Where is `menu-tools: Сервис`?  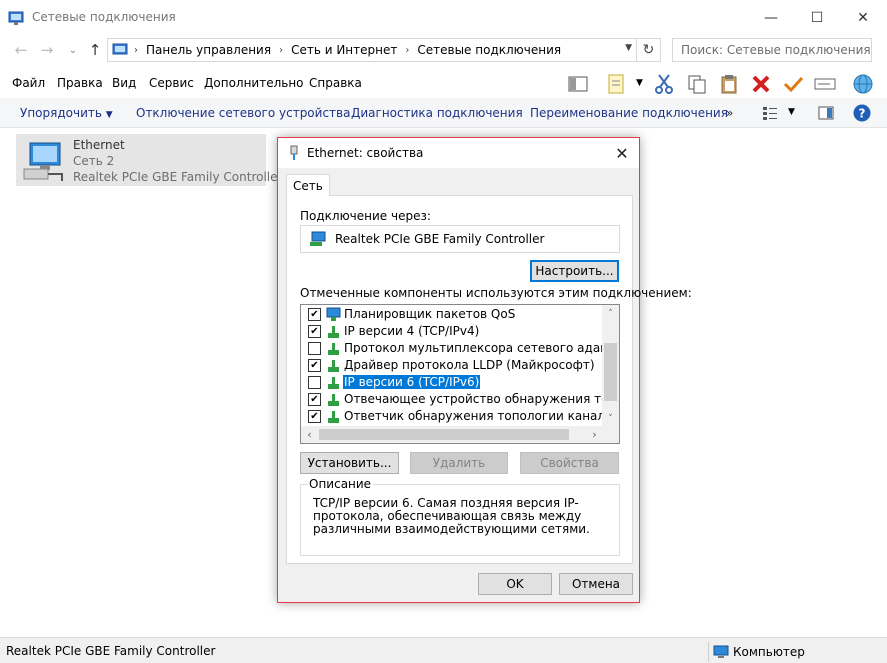
menu-tools: Сервис is located at coordinates (171, 83).